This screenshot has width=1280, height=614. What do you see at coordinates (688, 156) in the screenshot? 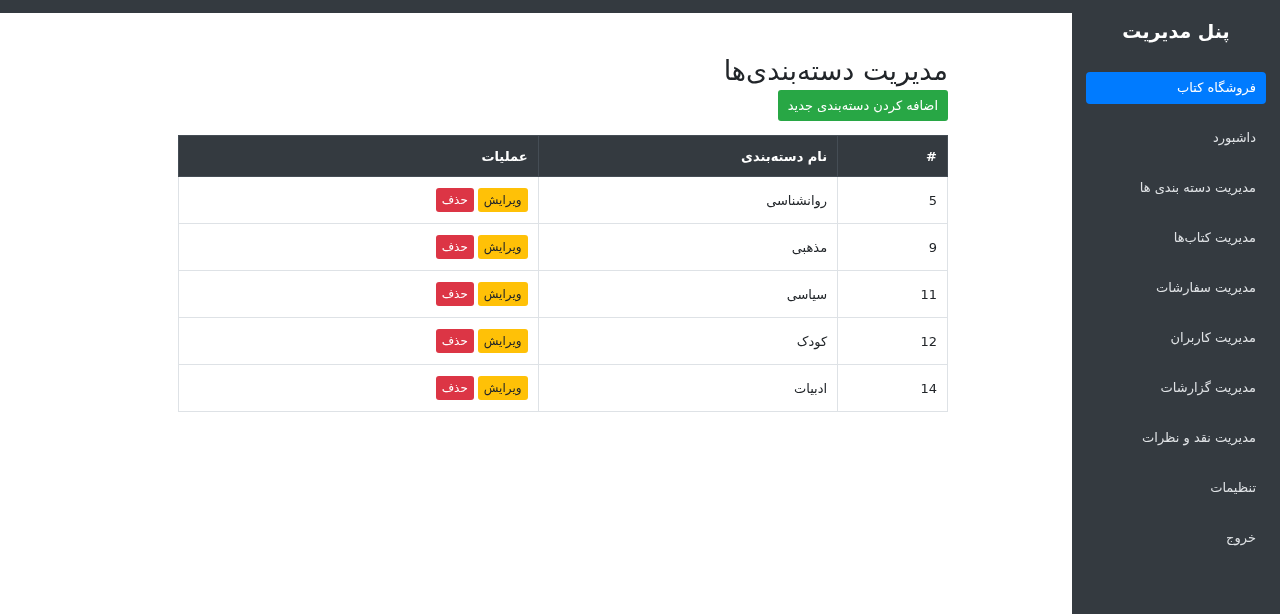
I see `column-header: نام دسته‌بندی` at bounding box center [688, 156].